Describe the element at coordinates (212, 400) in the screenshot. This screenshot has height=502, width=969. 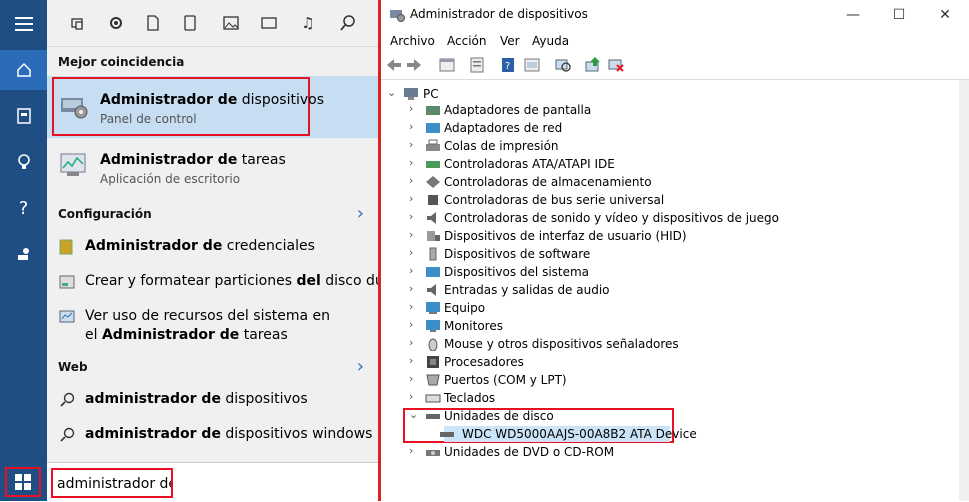
I see `web-item-1: administrador de dispositivos` at that location.